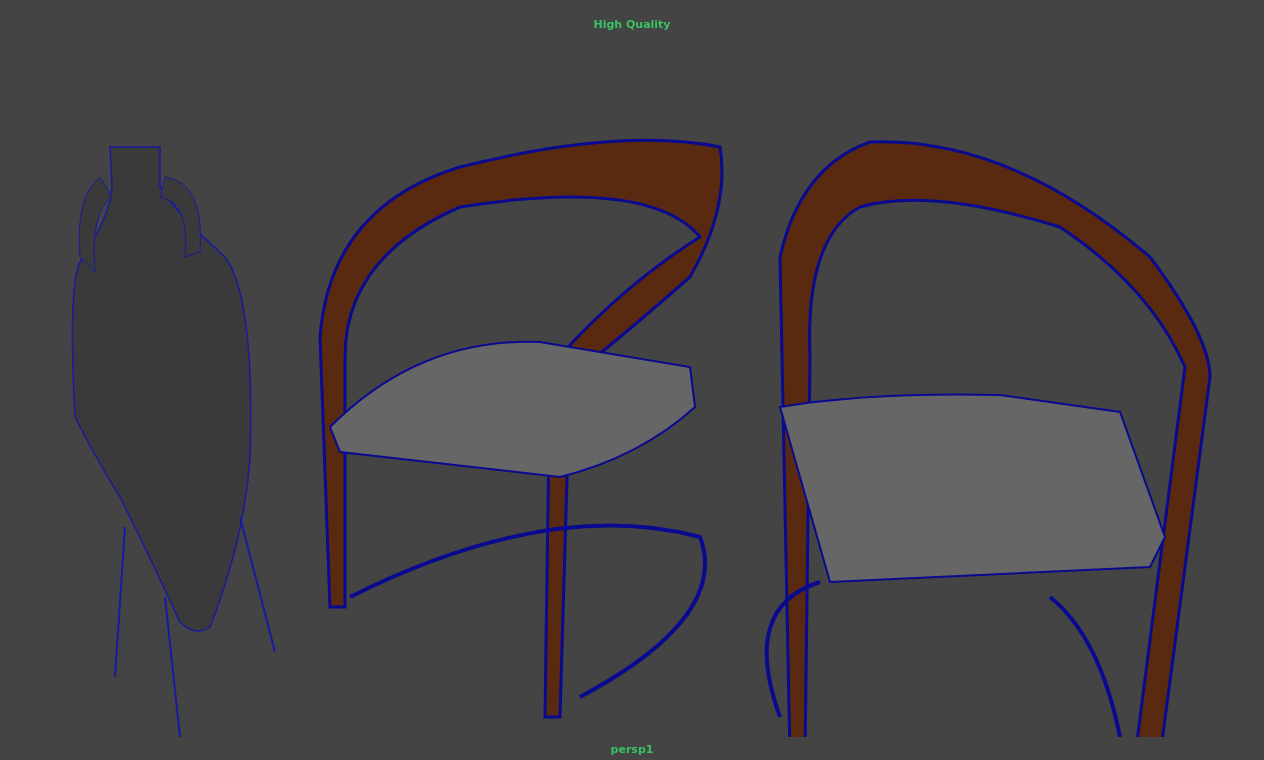 The width and height of the screenshot is (1264, 760). Describe the element at coordinates (632, 24) in the screenshot. I see `render-mode-label: High Quality` at that location.